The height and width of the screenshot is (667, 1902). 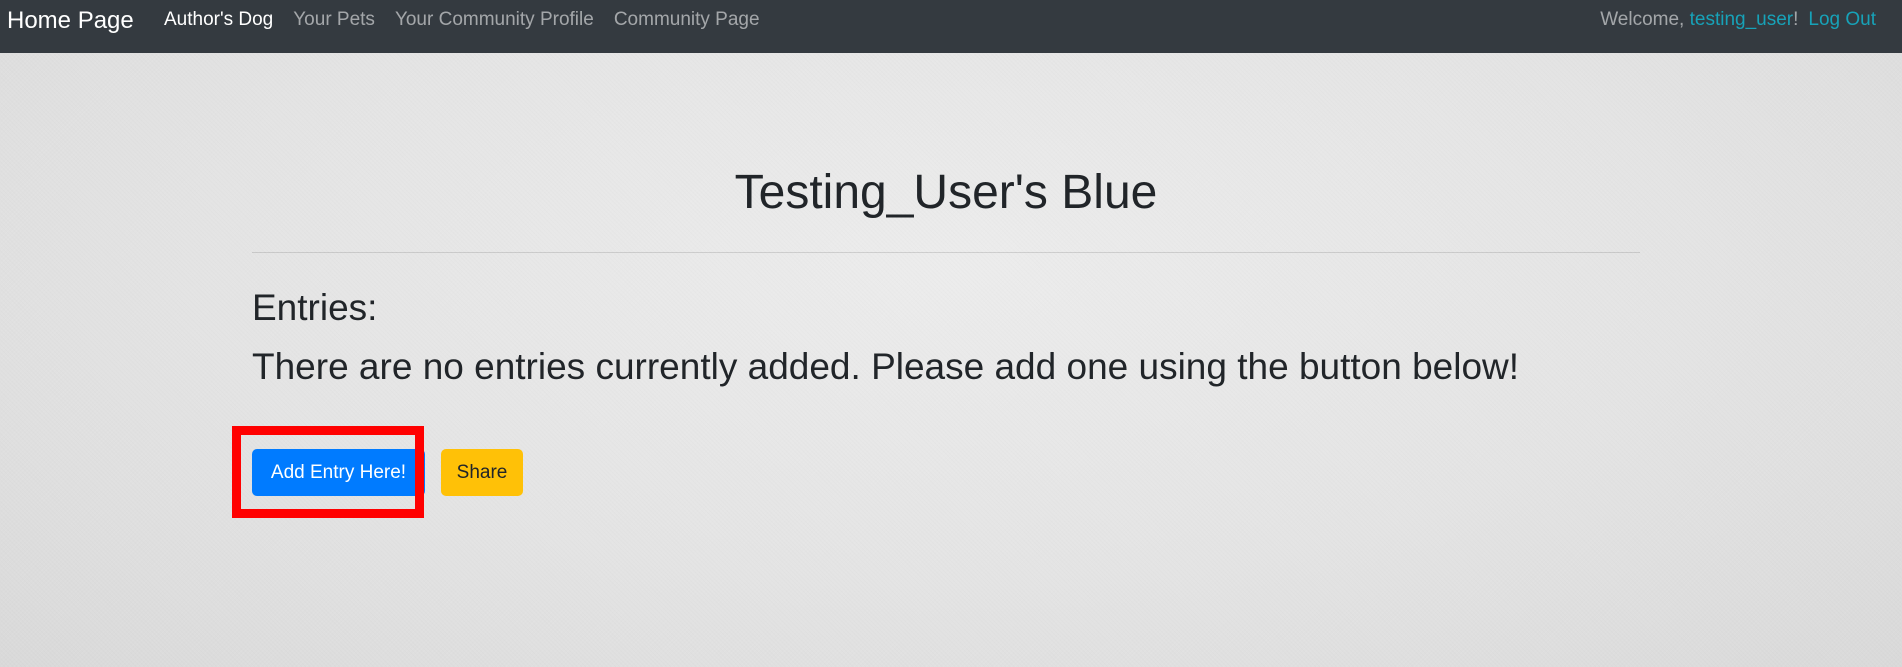 What do you see at coordinates (482, 472) in the screenshot?
I see `share-button: Share` at bounding box center [482, 472].